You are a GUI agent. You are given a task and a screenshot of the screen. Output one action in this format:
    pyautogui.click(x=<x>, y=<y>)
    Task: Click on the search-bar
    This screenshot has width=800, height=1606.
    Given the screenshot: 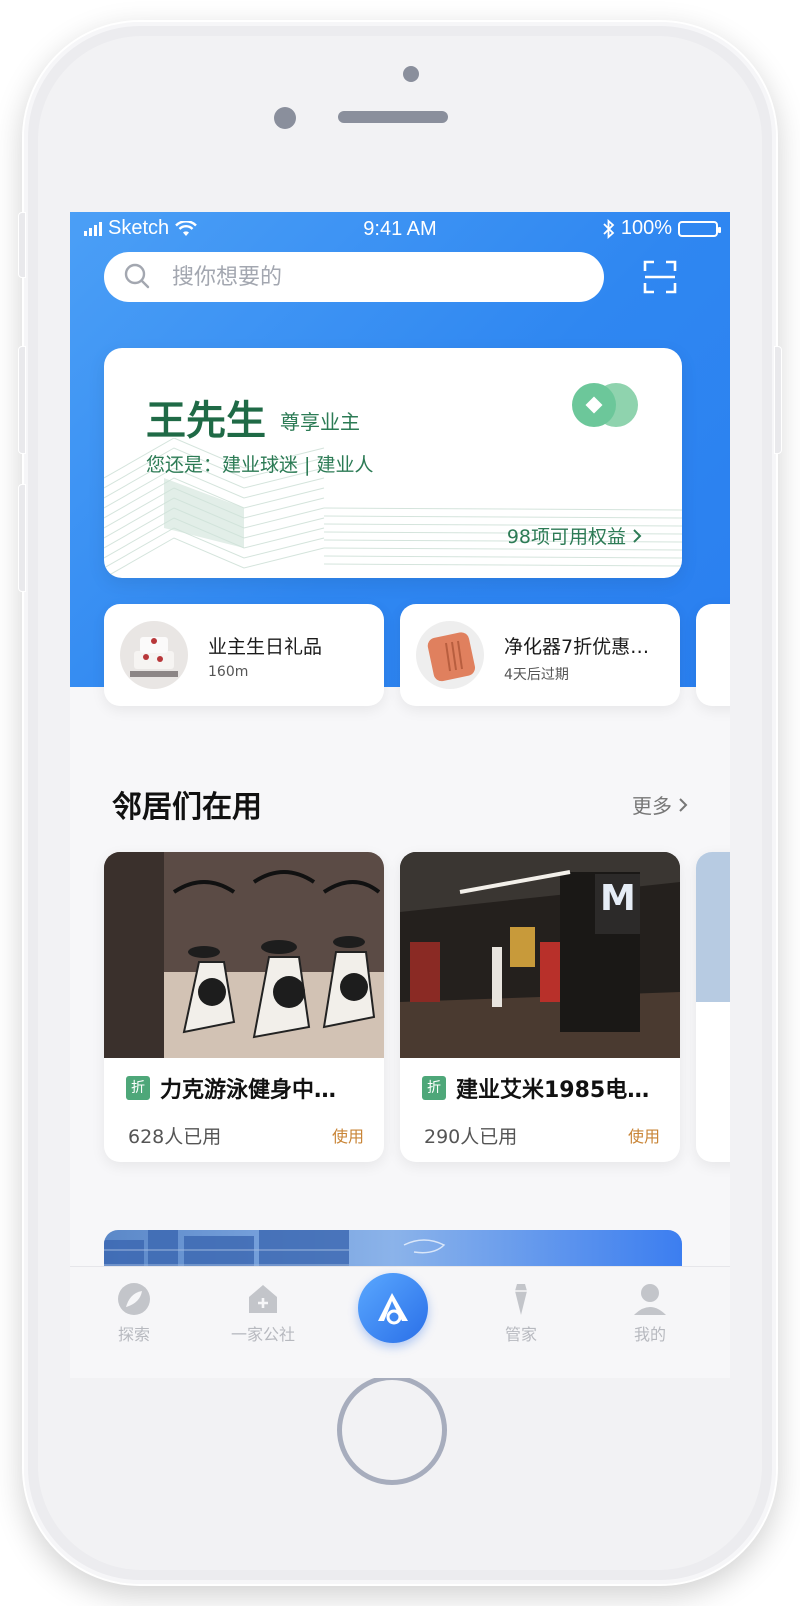 What is the action you would take?
    pyautogui.click(x=354, y=277)
    